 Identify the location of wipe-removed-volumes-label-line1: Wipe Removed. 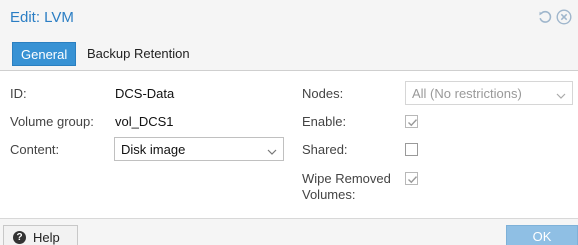
(346, 178).